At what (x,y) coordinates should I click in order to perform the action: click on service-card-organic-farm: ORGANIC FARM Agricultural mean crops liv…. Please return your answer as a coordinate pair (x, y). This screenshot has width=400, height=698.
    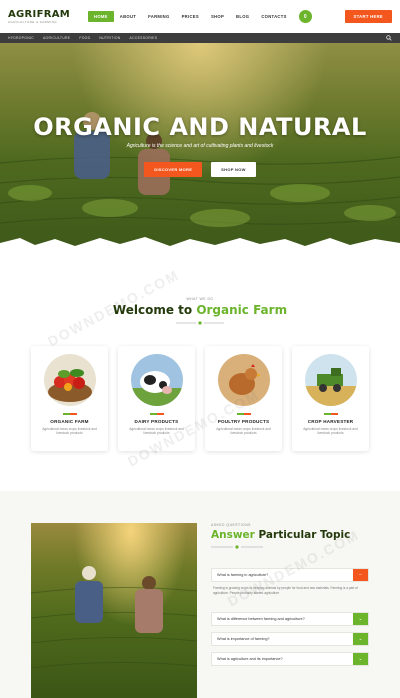
    Looking at the image, I should click on (69, 398).